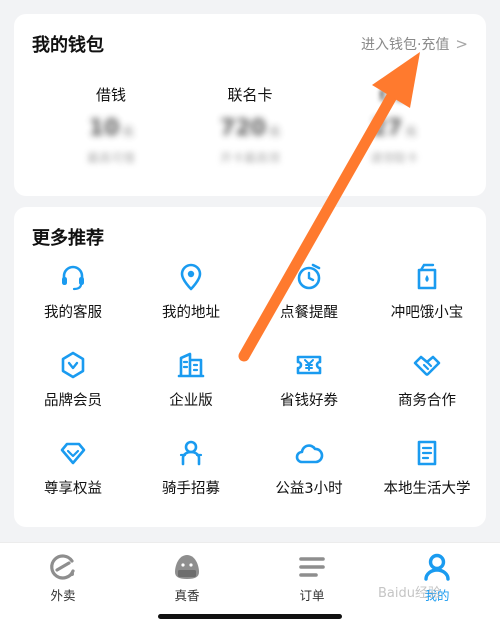 This screenshot has width=500, height=628. What do you see at coordinates (250, 128) in the screenshot?
I see `wallet-stat-value: 720 元` at bounding box center [250, 128].